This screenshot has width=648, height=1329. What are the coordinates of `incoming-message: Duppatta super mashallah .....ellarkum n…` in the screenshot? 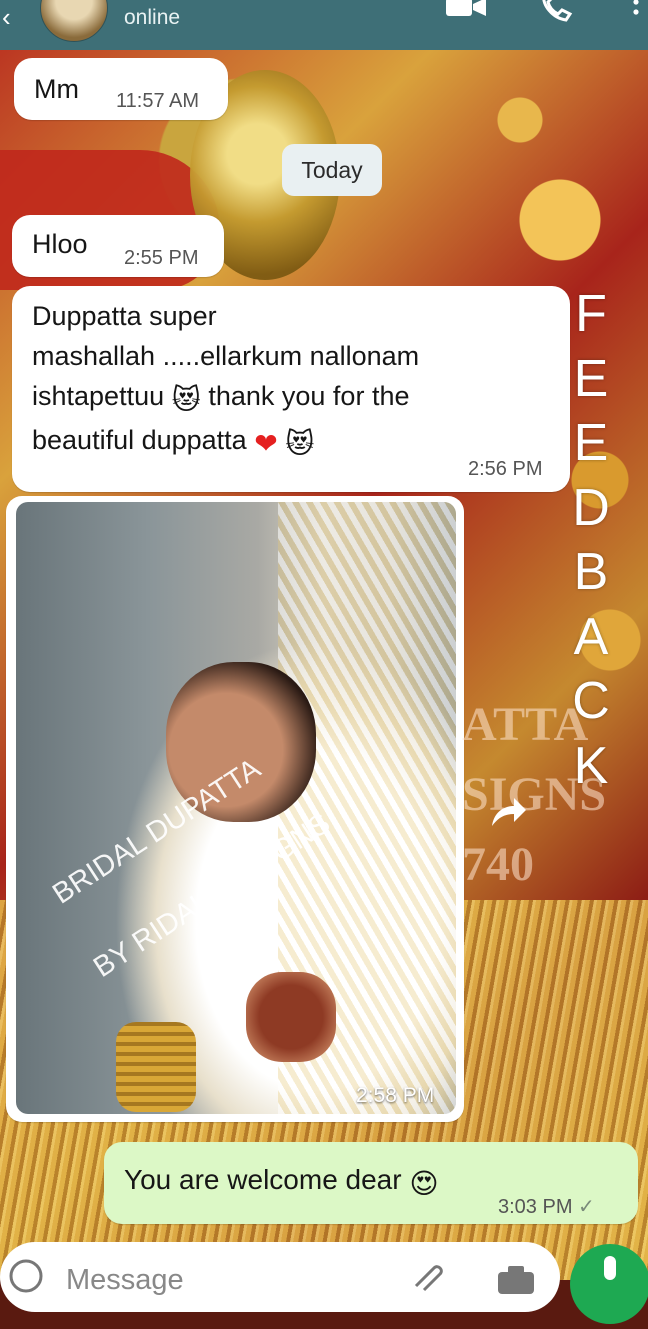 It's located at (291, 389).